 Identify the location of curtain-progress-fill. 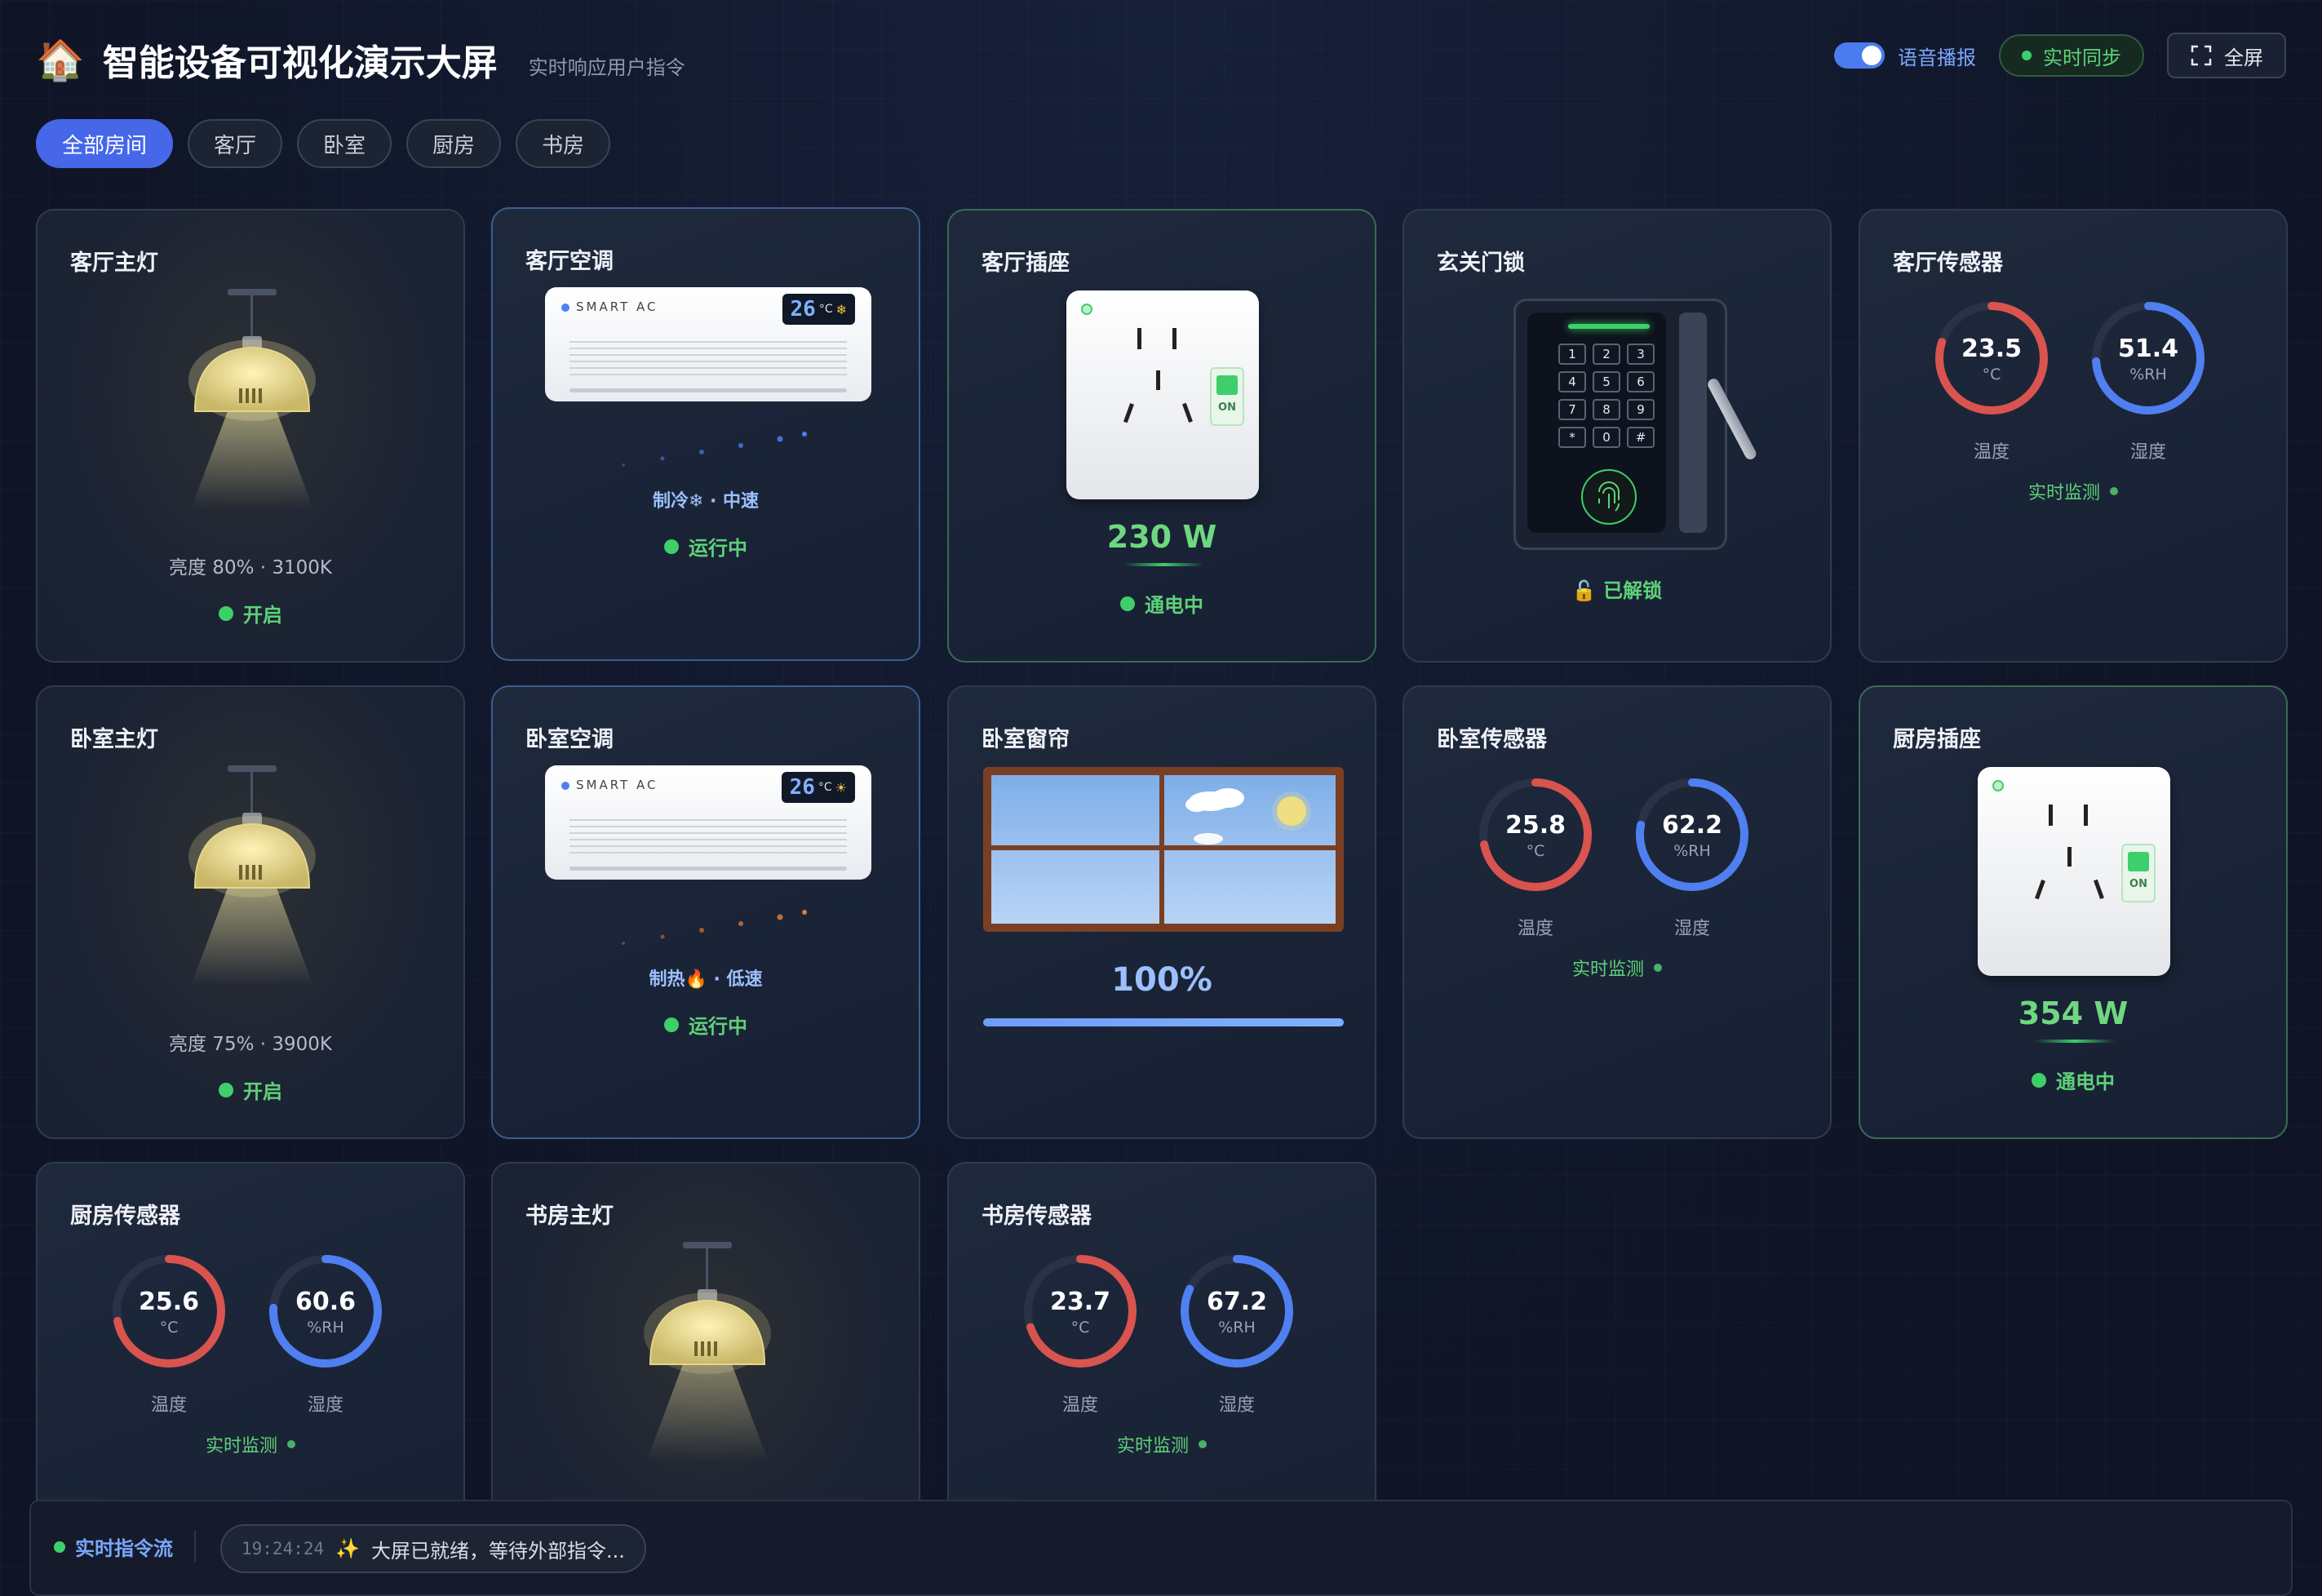
(1163, 1022).